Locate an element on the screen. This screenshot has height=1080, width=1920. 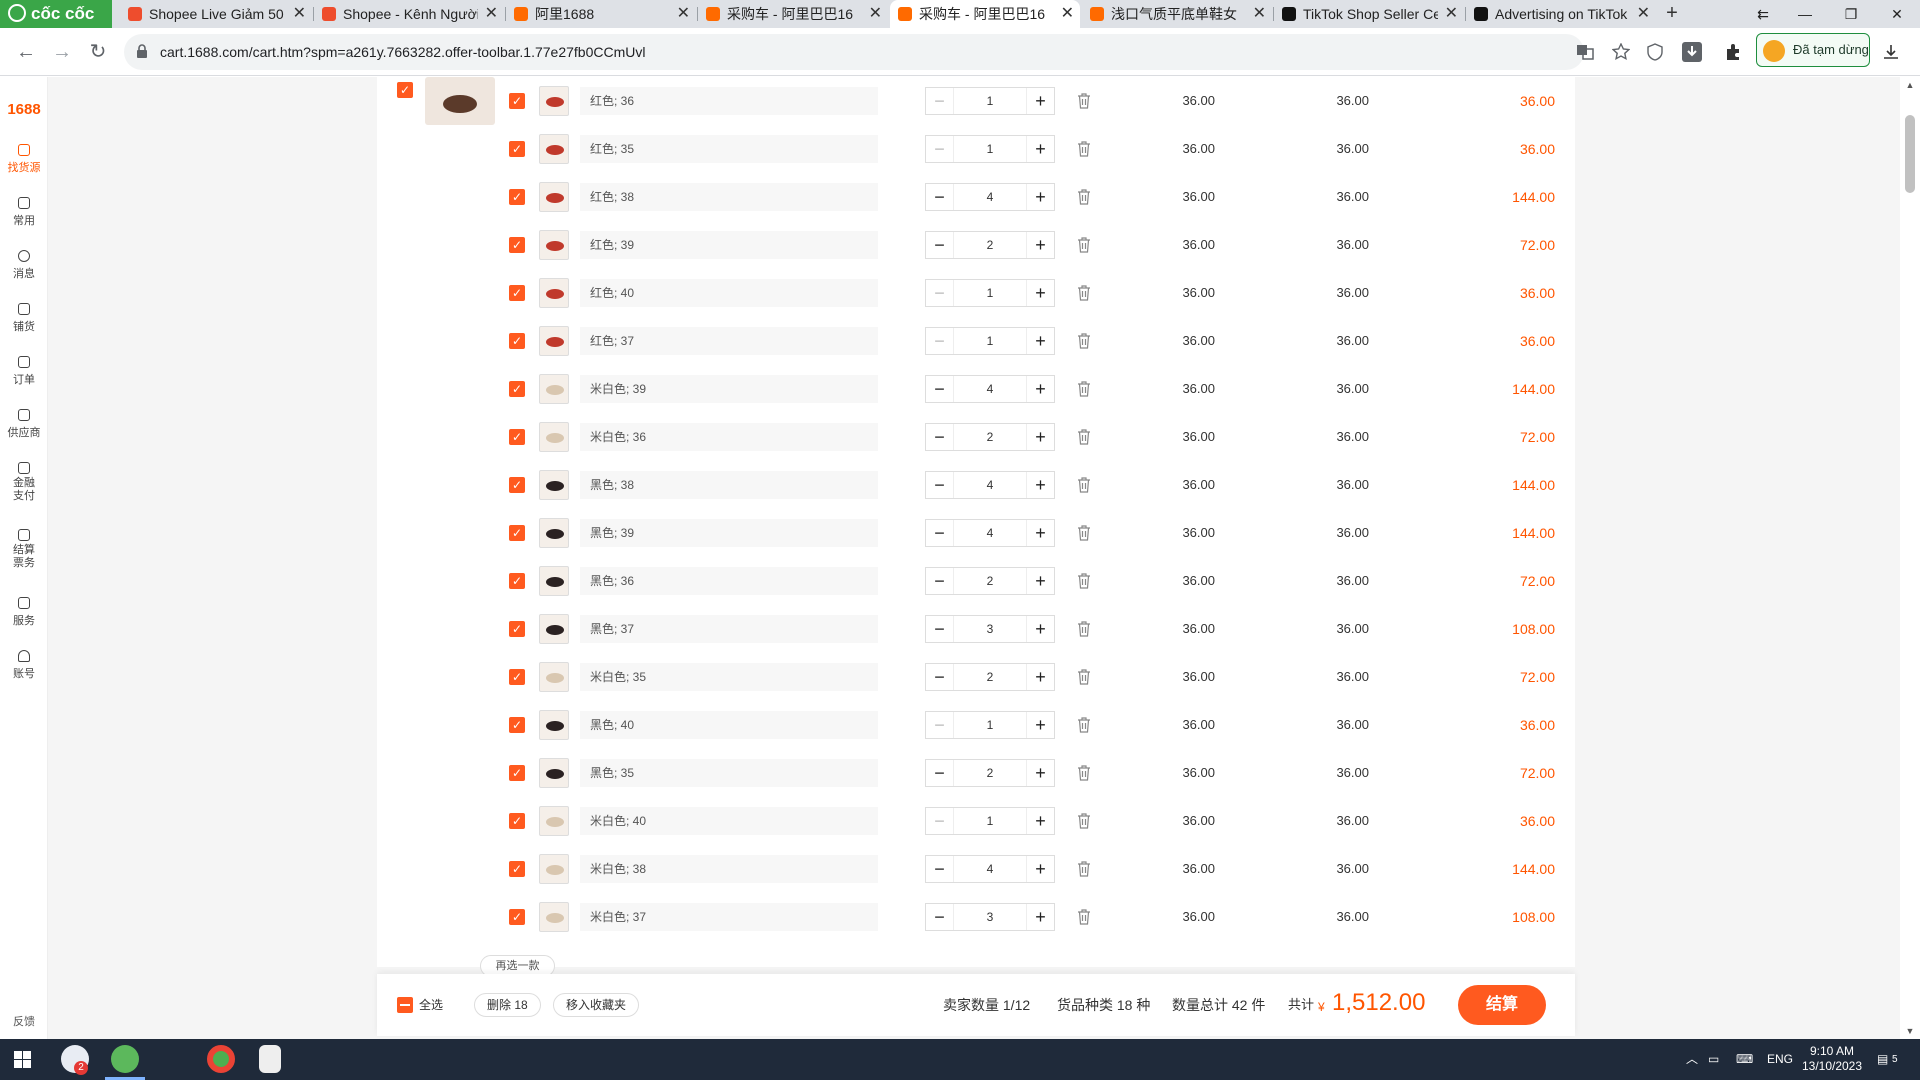
browser-tab-shopee-kenh: Shopee - Kênh Người ✕ is located at coordinates (409, 14).